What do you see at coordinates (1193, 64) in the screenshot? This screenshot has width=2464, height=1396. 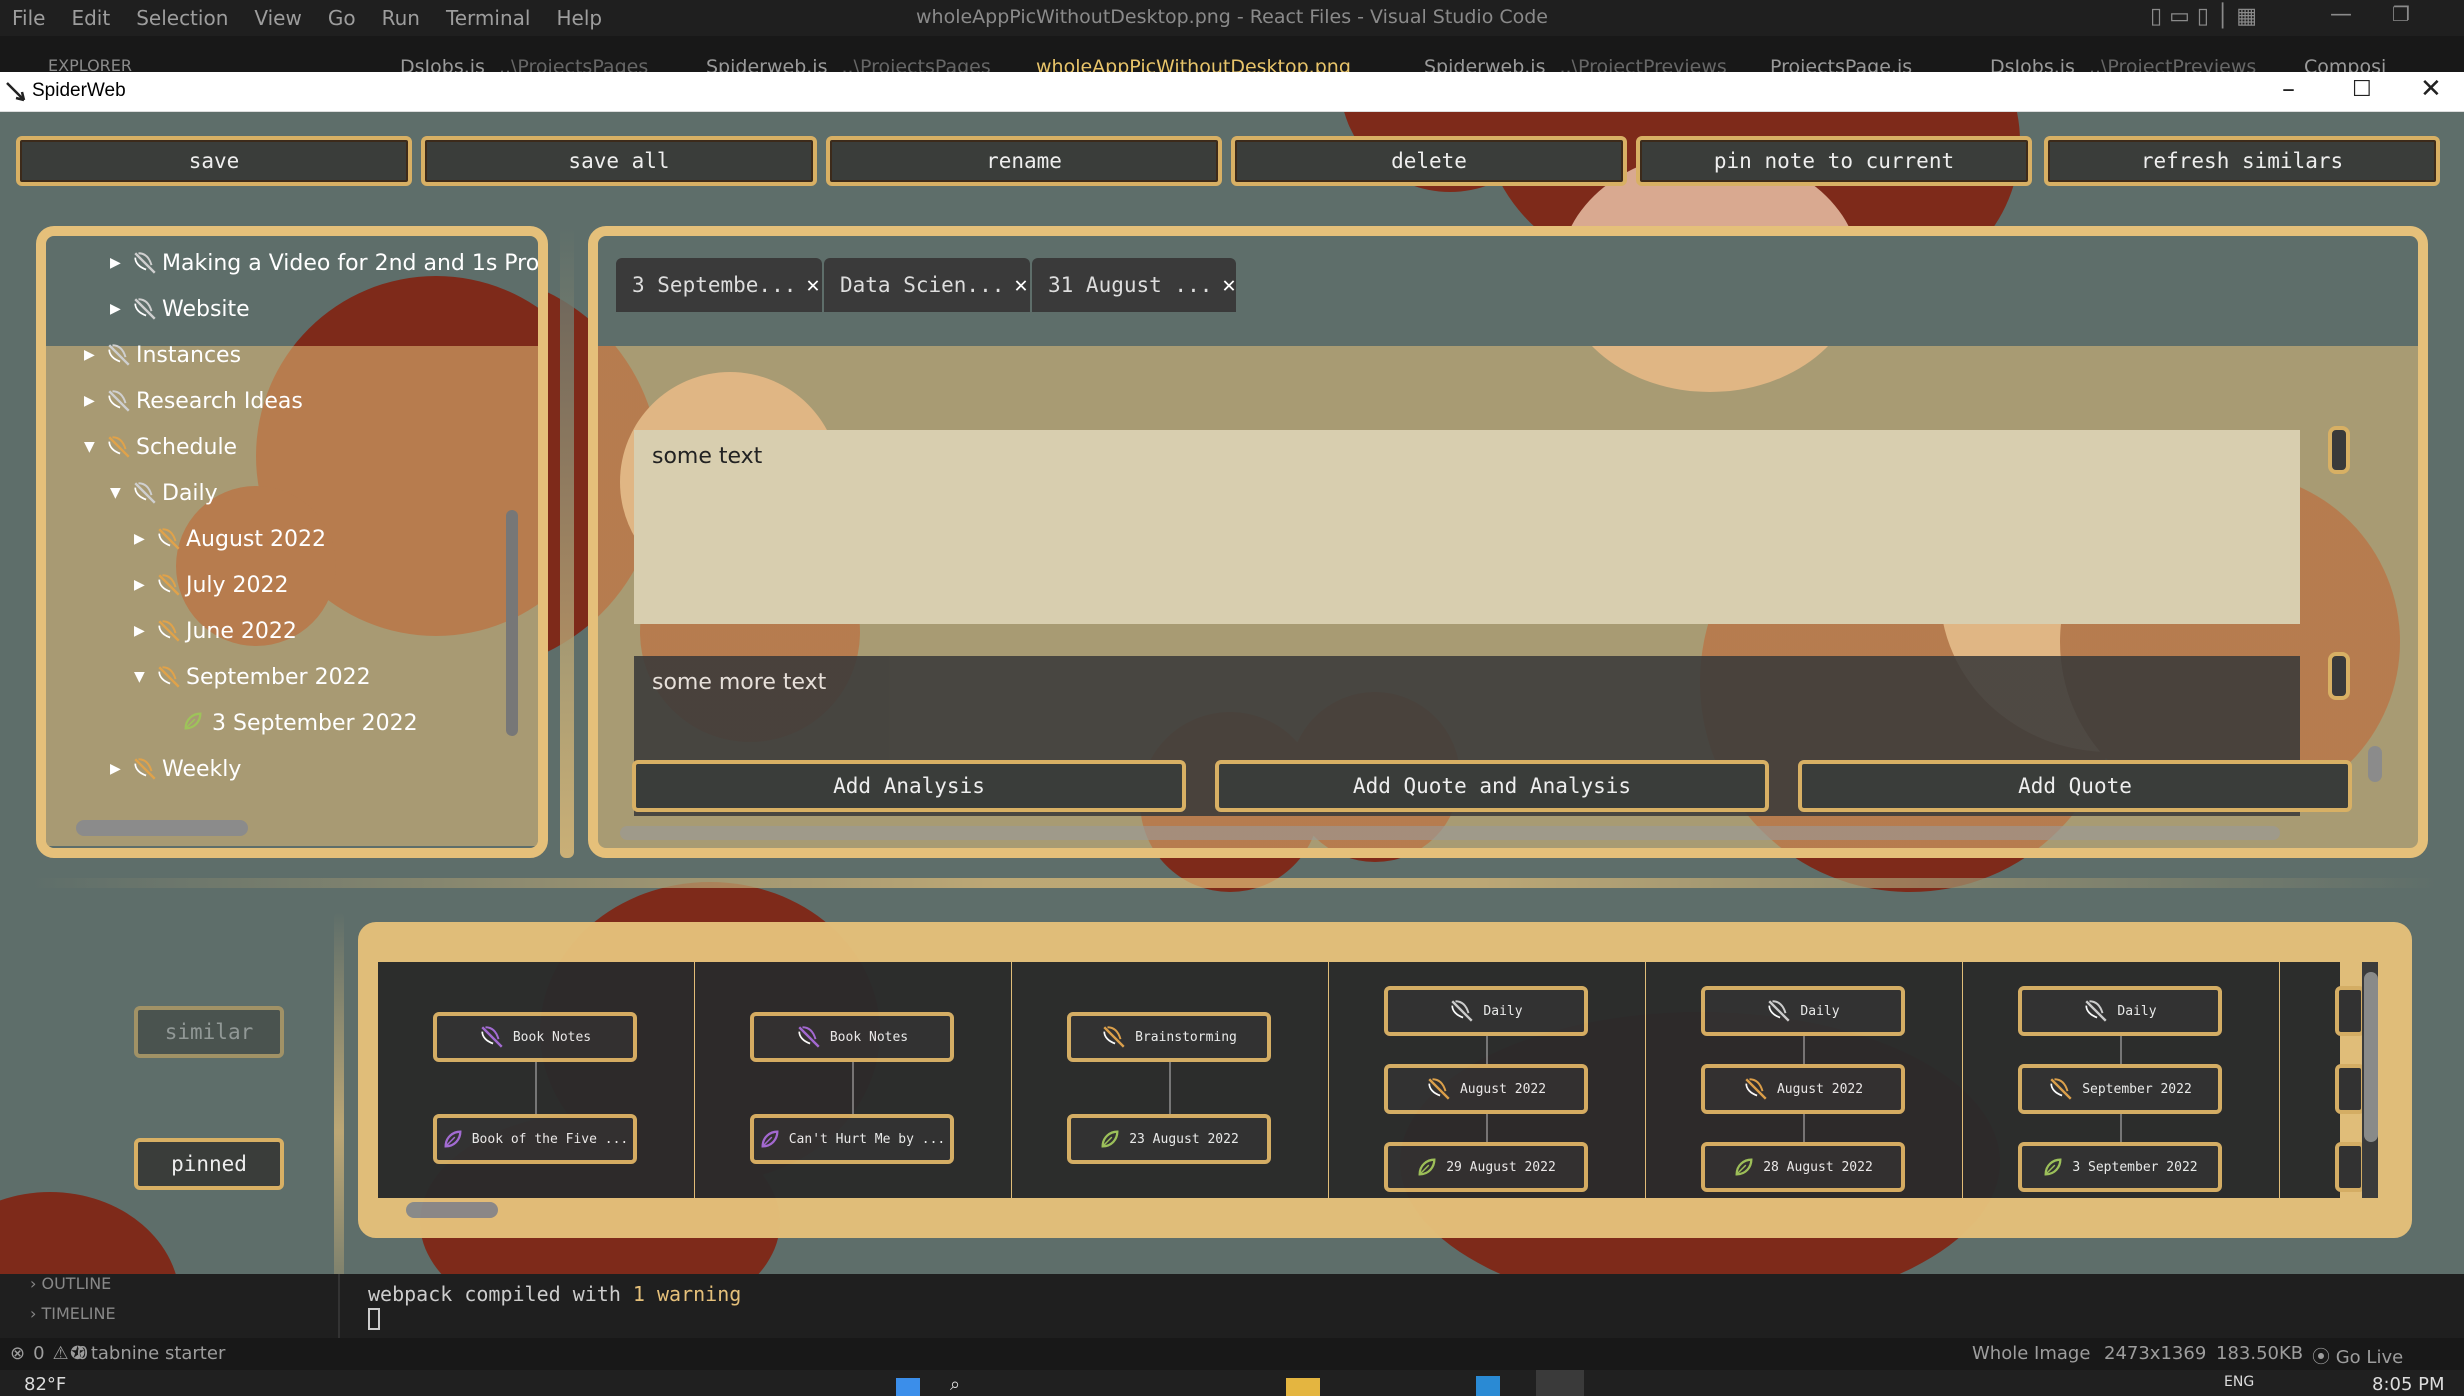 I see `vscode-tab: wholeAppPicWithoutDesktop.png` at bounding box center [1193, 64].